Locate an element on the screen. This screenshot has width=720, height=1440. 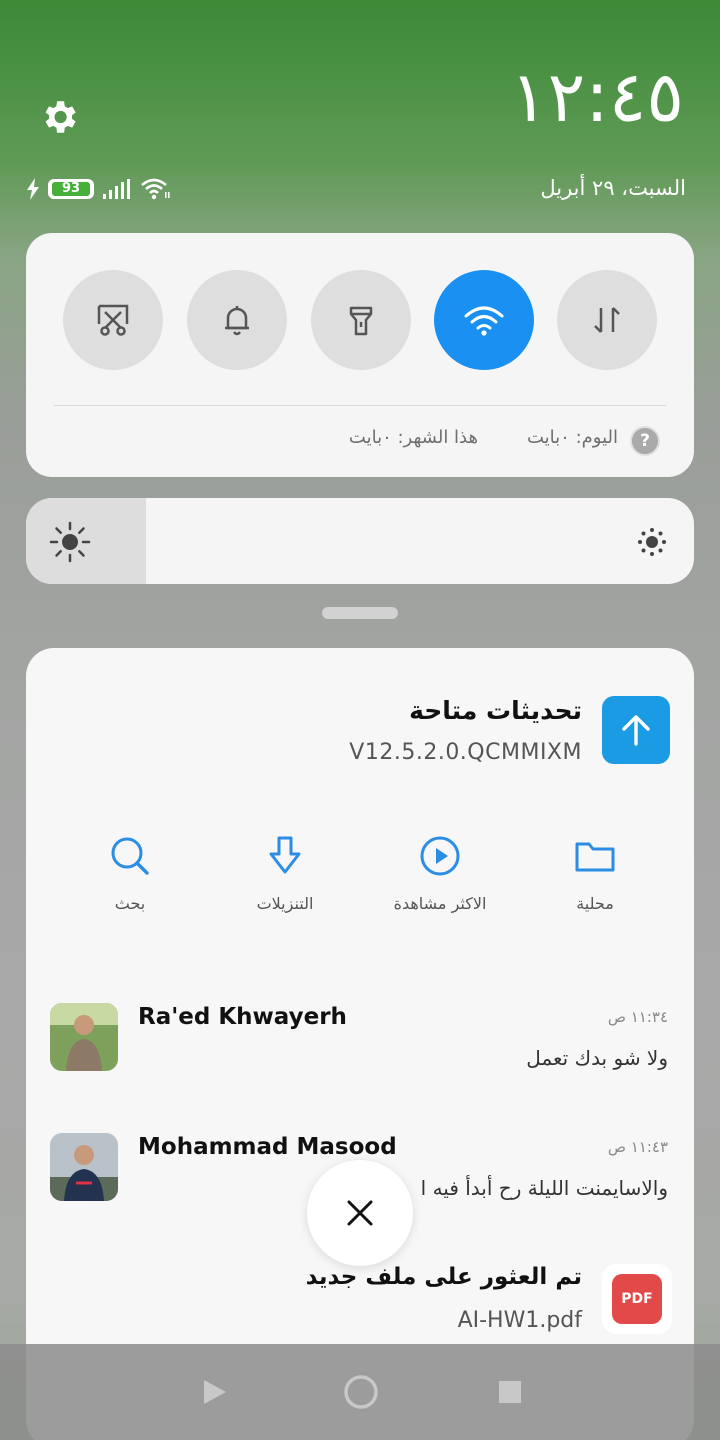
usage-month: هذا الشهر: ٠بايت is located at coordinates (413, 437).